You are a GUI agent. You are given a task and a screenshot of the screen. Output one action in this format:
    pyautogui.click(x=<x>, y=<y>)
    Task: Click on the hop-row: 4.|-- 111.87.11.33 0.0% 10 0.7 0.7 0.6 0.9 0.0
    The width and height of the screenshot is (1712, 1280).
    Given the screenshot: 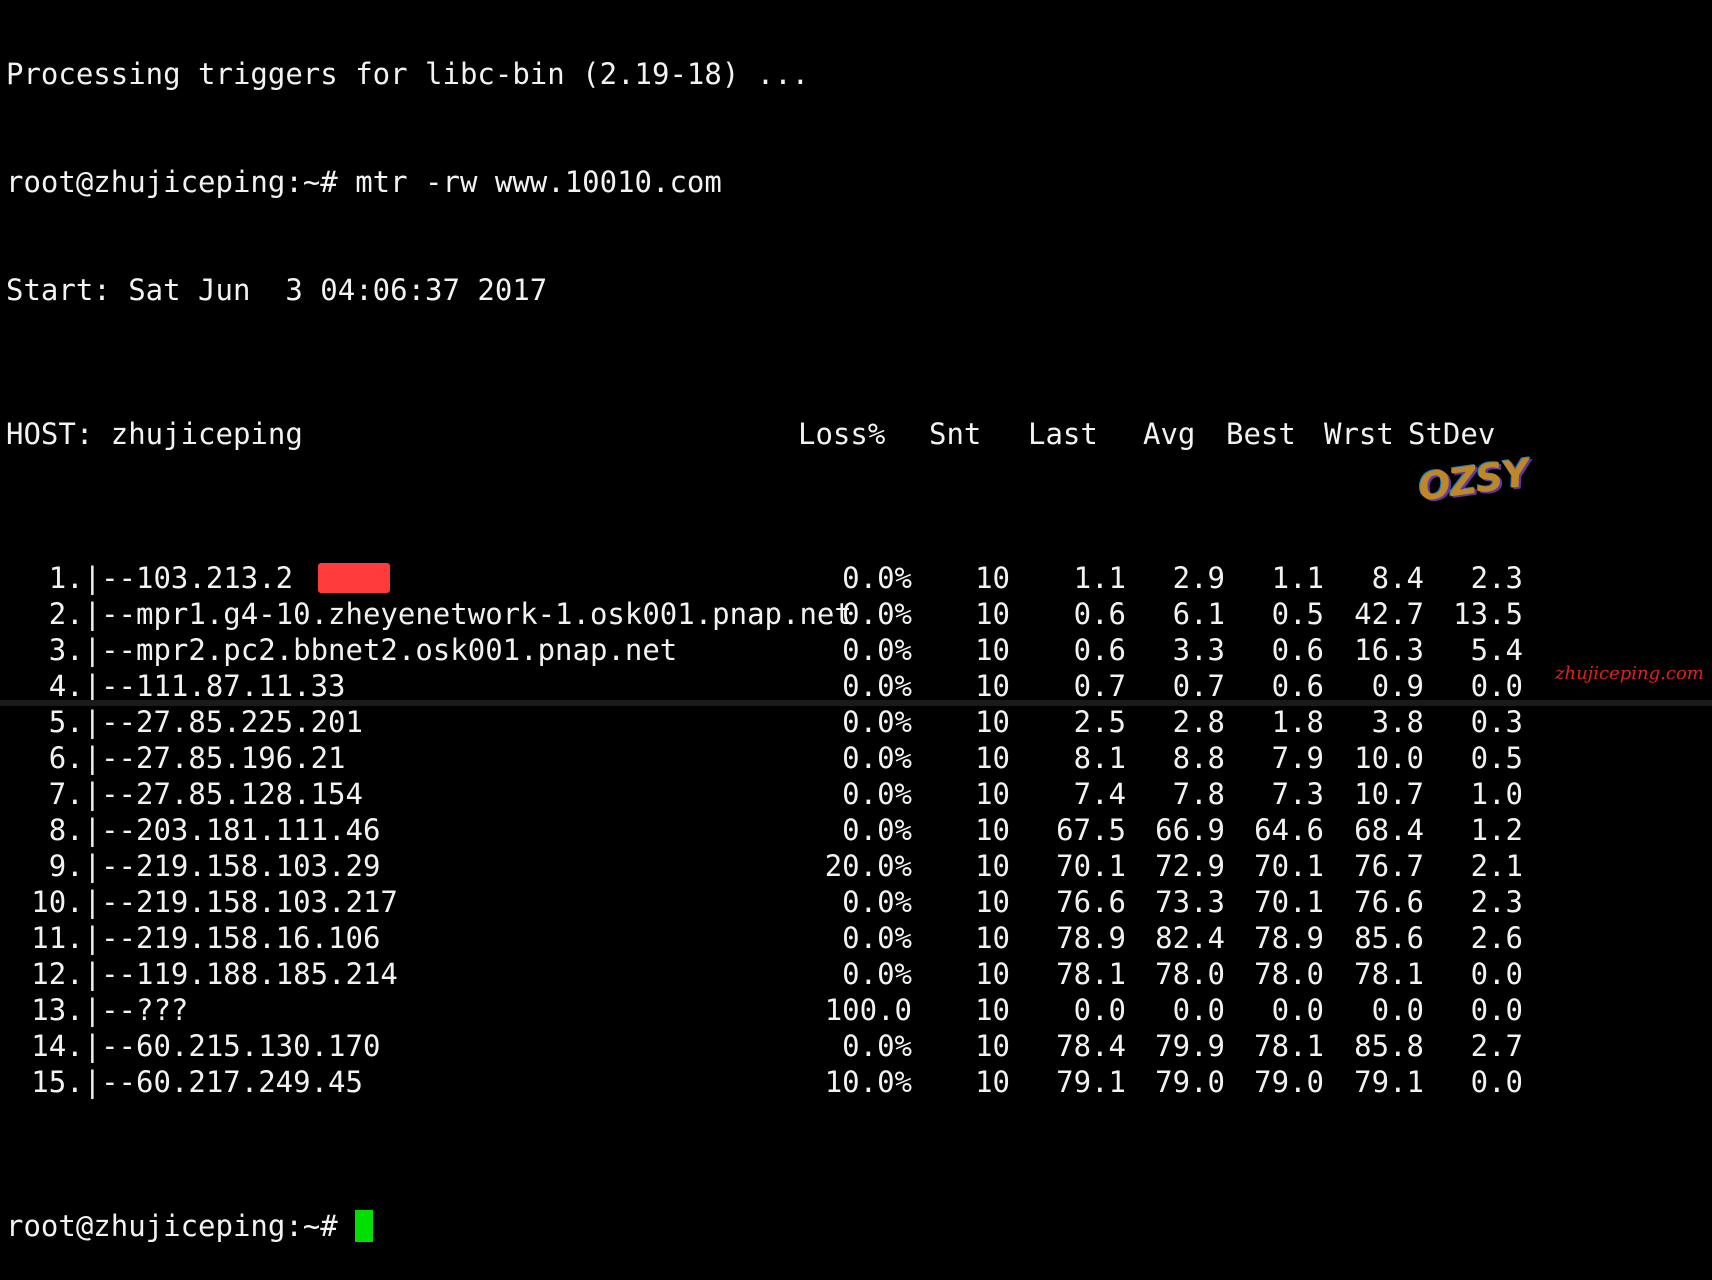 What is the action you would take?
    pyautogui.click(x=859, y=686)
    